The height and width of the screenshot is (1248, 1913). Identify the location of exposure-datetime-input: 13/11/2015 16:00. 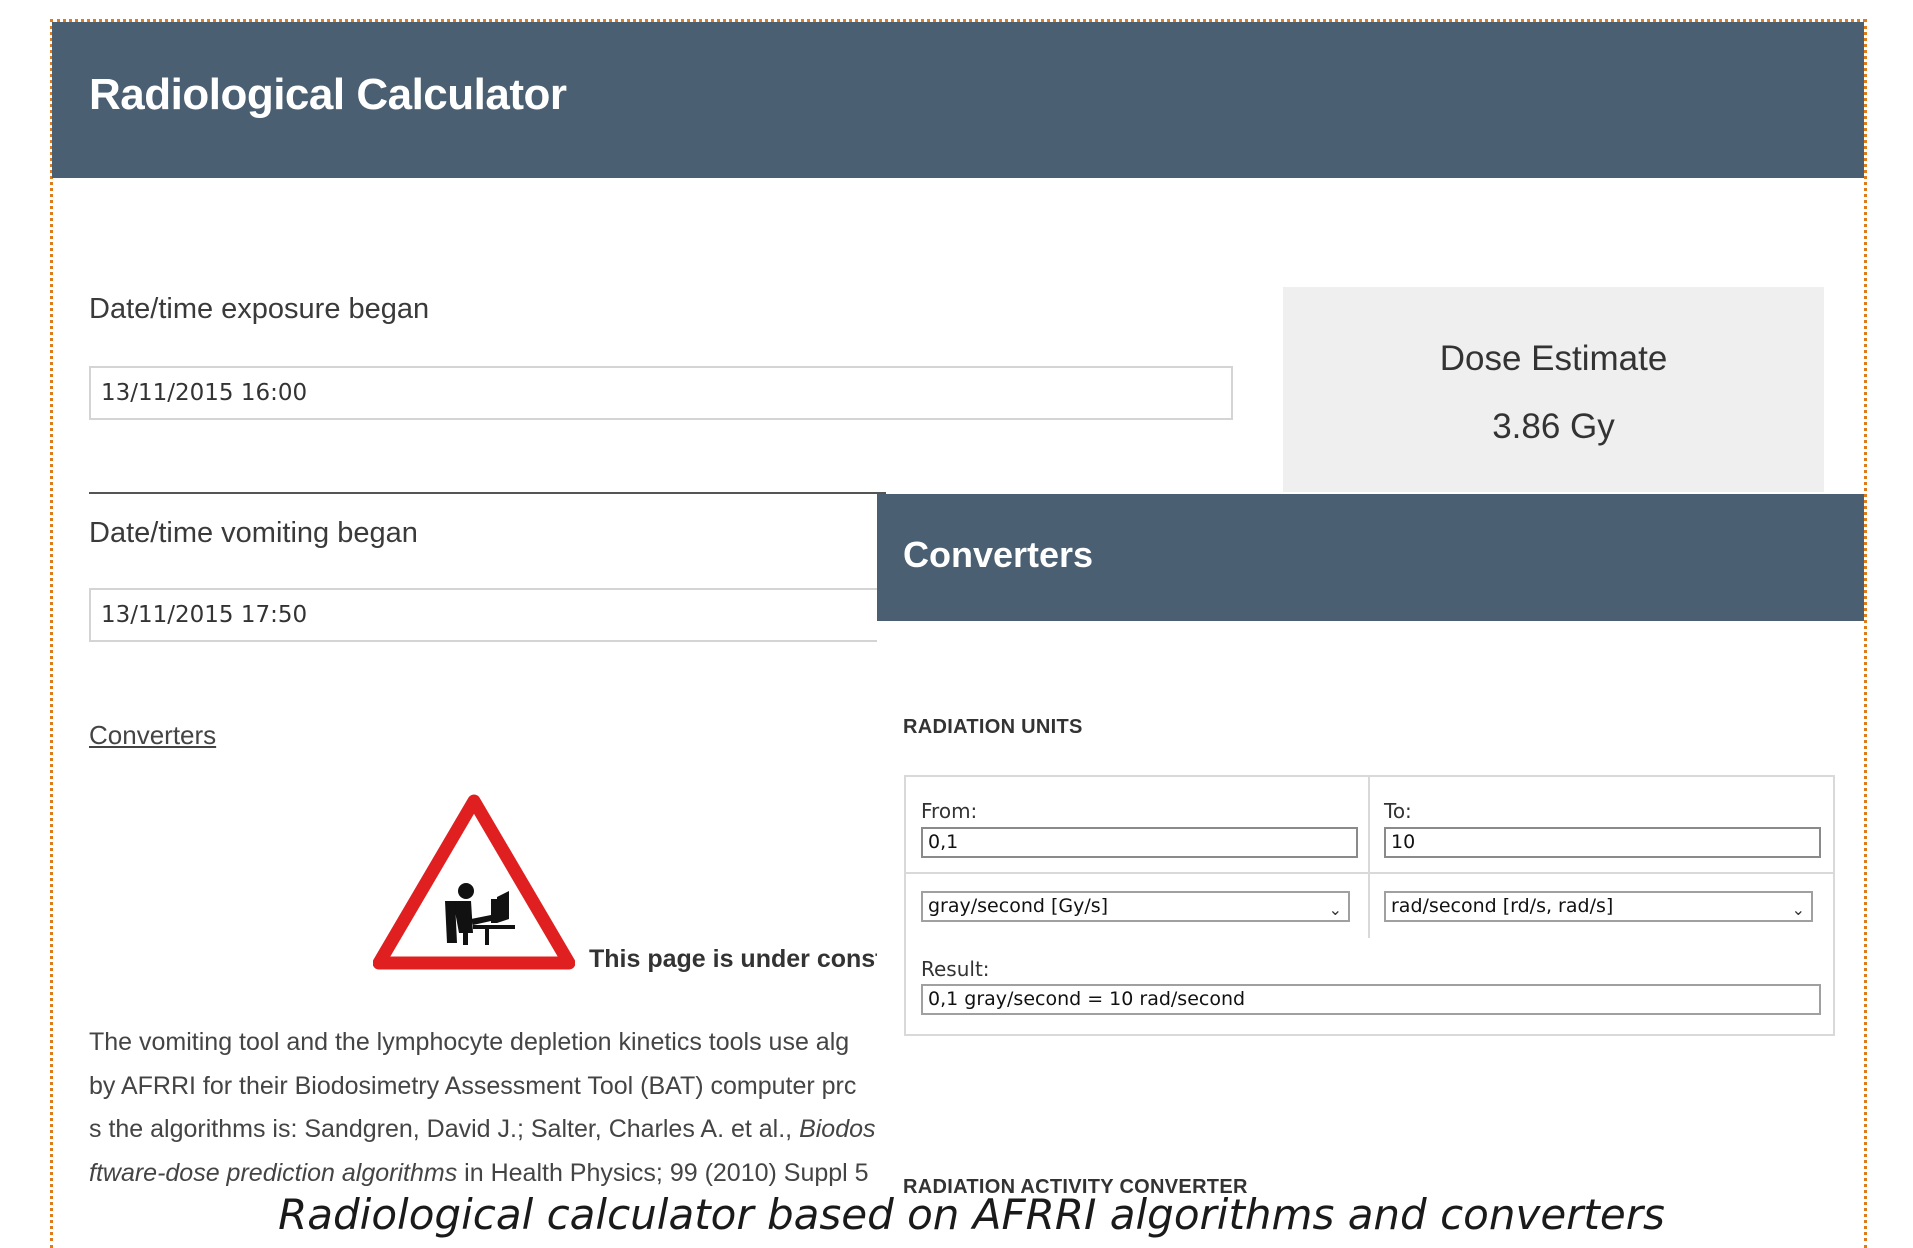
(661, 393).